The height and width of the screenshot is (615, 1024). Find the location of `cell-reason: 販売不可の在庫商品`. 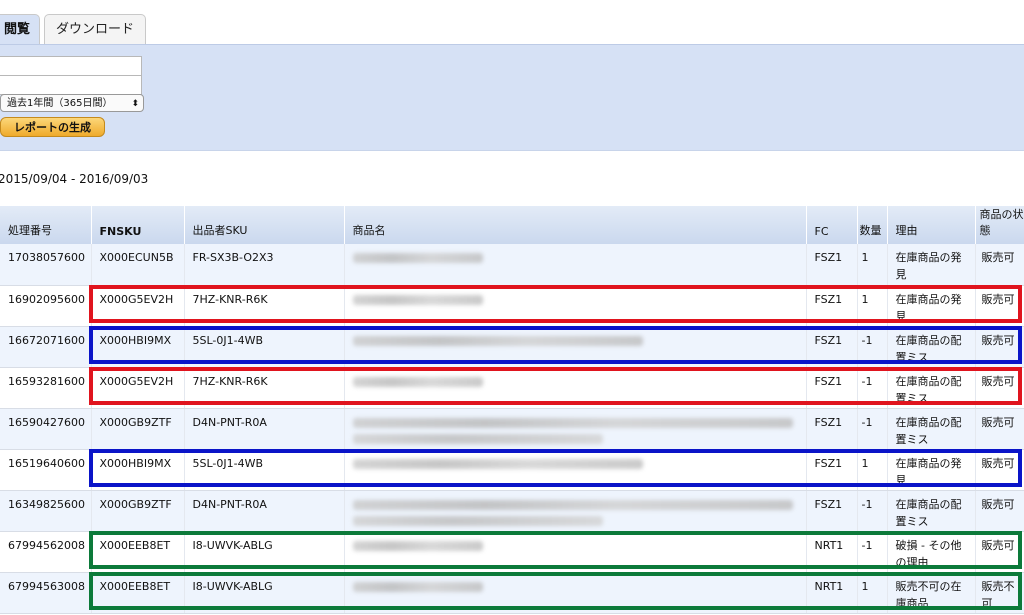

cell-reason: 販売不可の在庫商品 is located at coordinates (931, 593).